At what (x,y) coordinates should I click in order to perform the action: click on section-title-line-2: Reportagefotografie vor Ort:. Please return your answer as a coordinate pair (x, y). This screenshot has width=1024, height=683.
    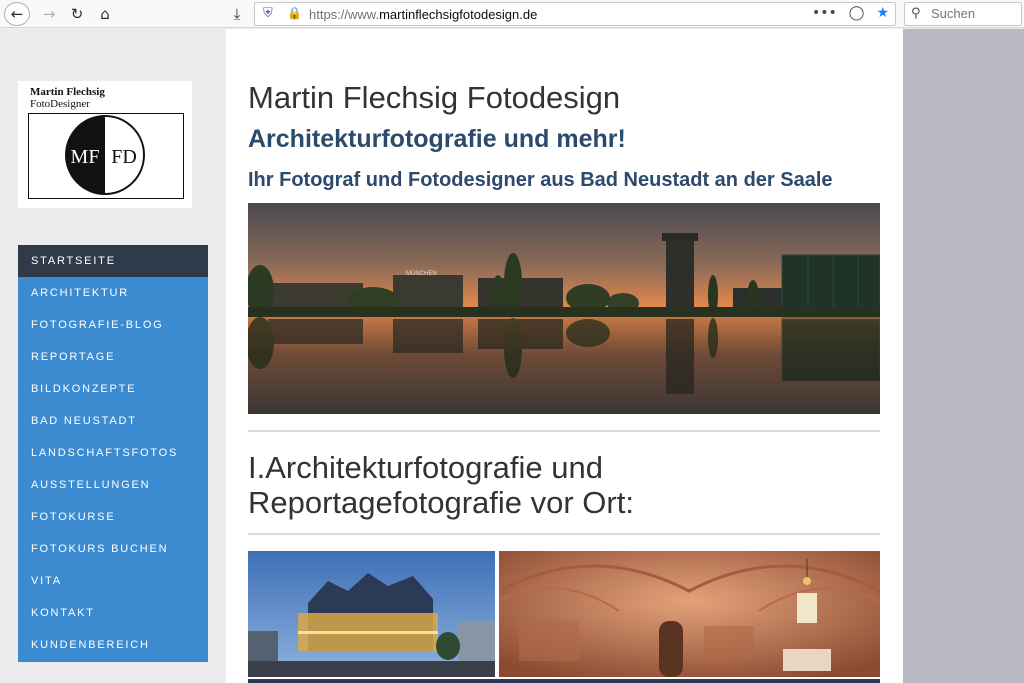
    Looking at the image, I should click on (441, 502).